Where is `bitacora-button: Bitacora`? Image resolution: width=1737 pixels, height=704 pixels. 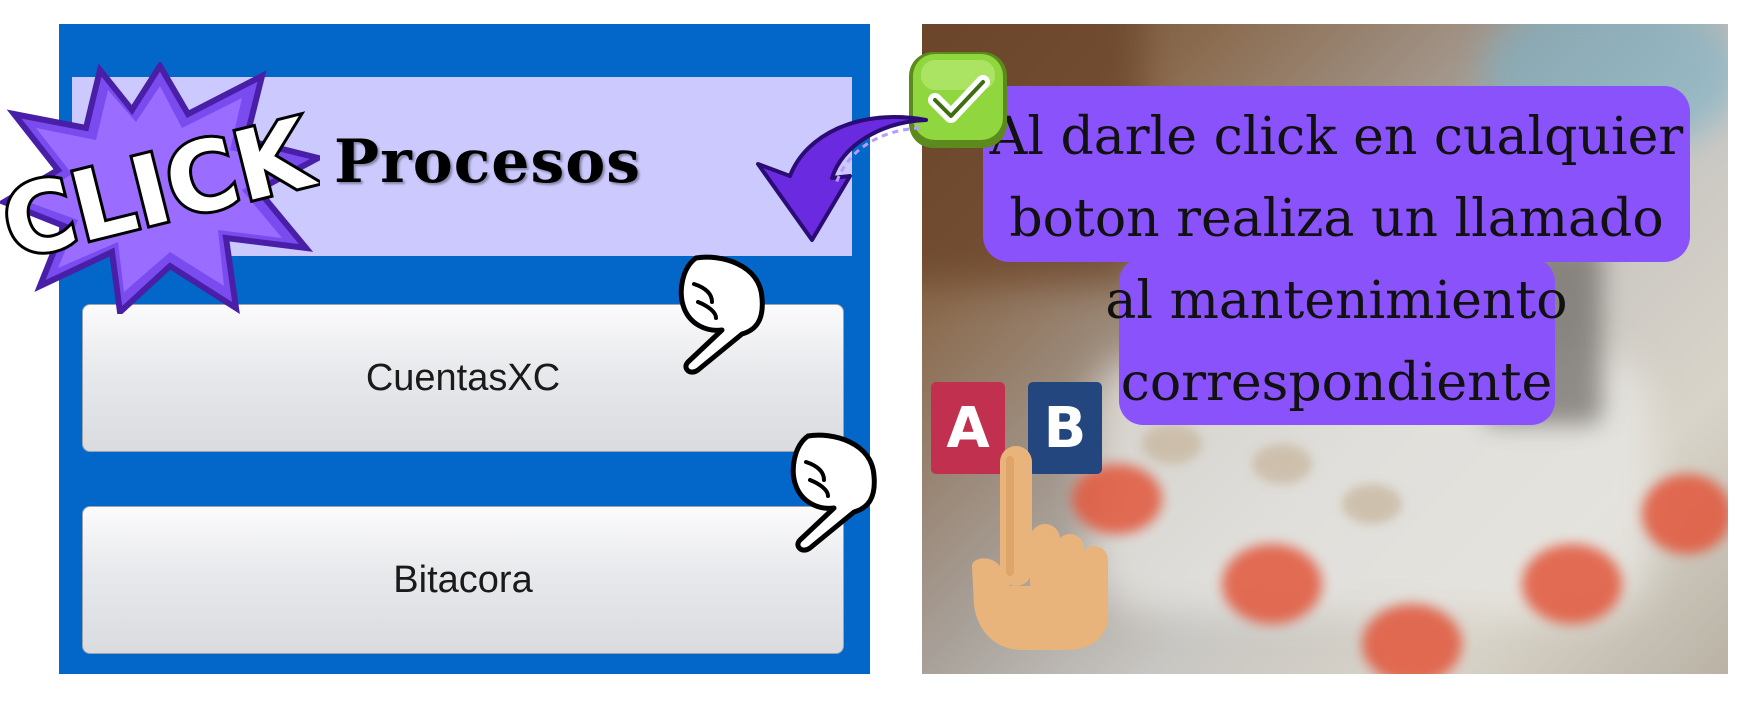
bitacora-button: Bitacora is located at coordinates (463, 580).